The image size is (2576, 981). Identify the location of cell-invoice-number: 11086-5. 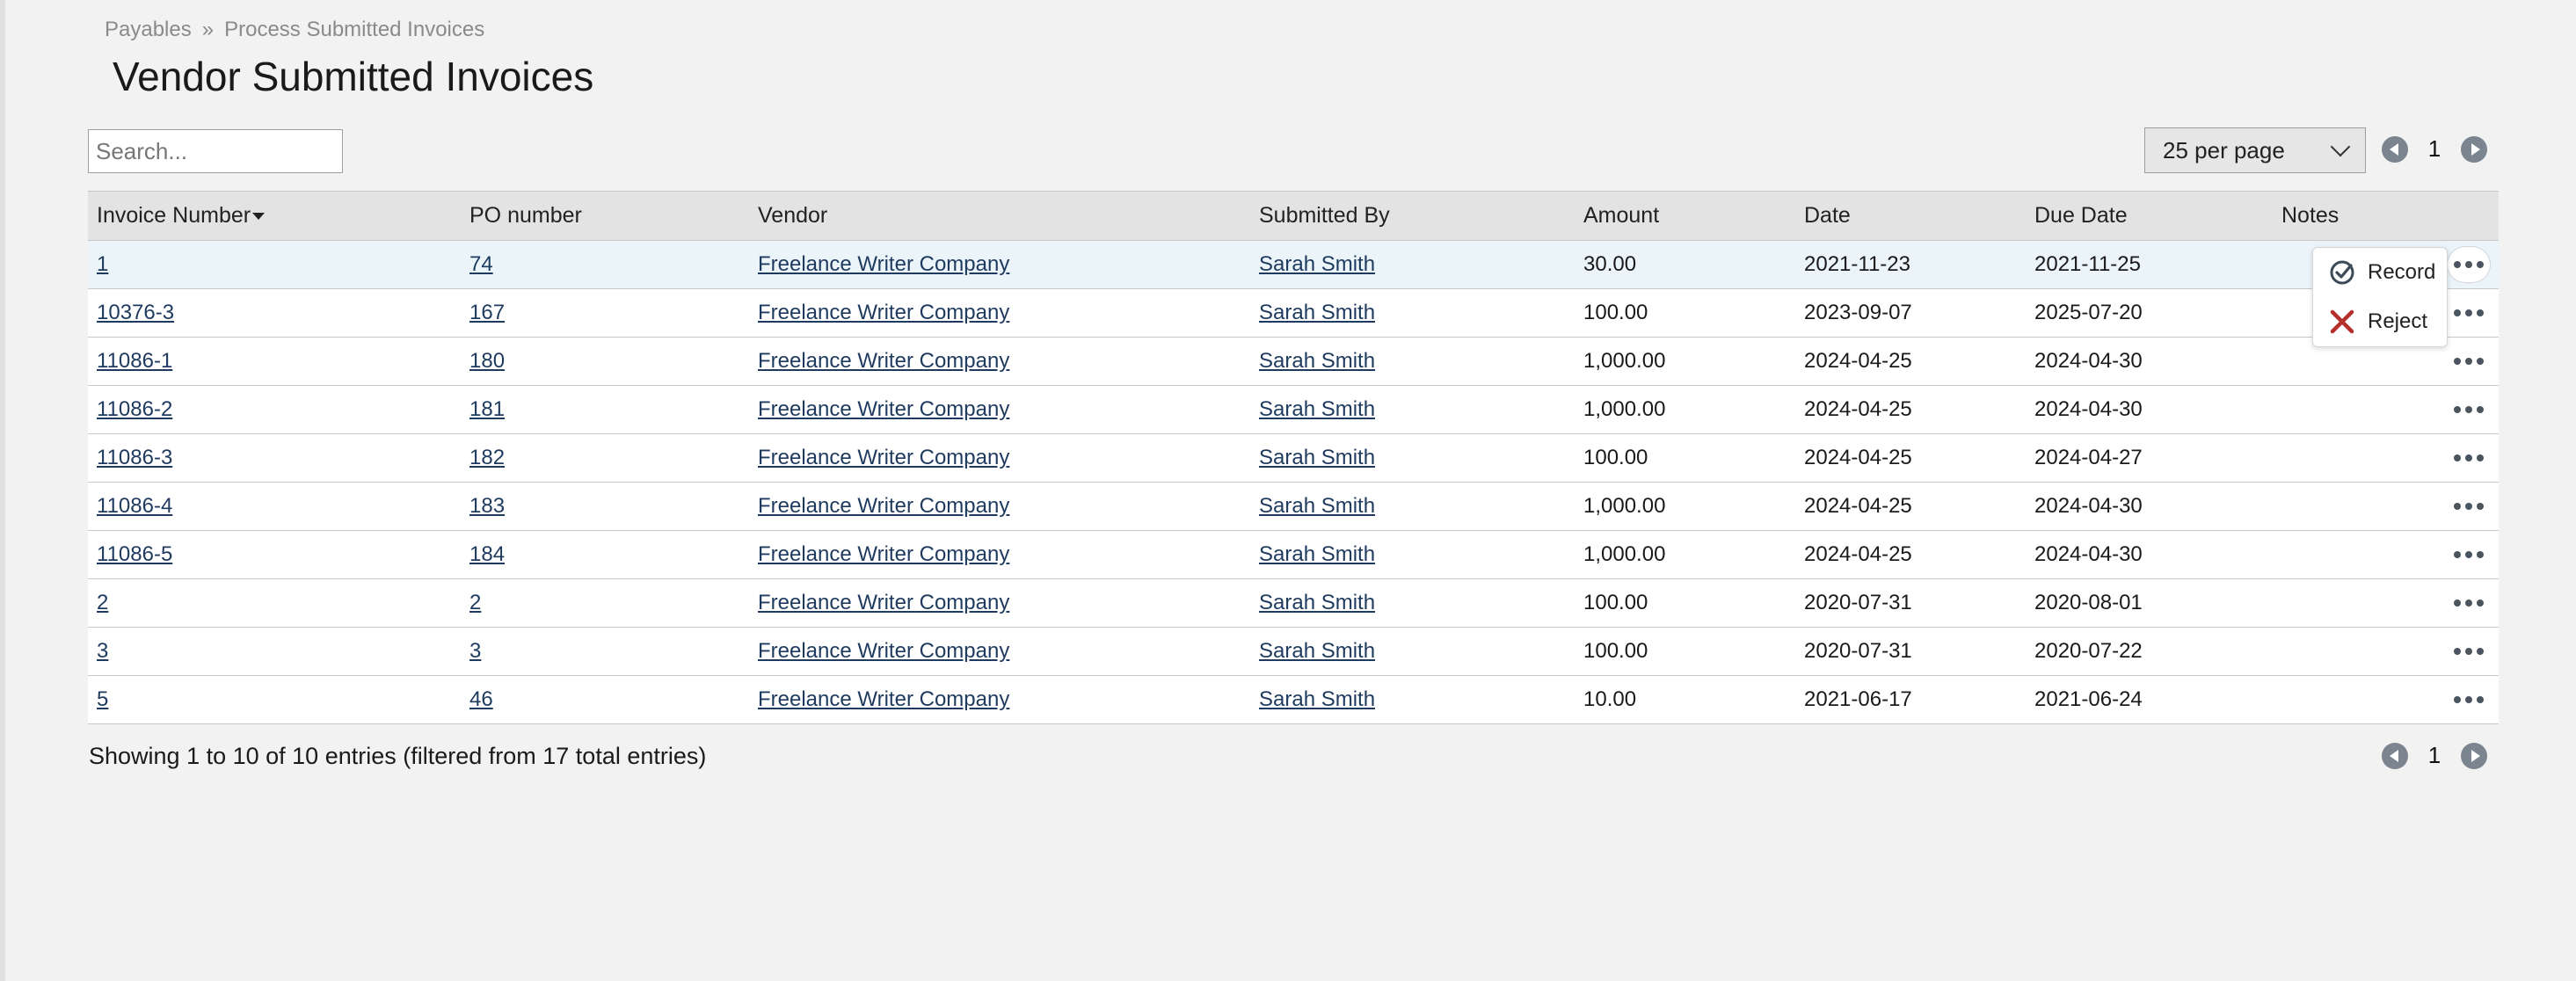
(274, 555).